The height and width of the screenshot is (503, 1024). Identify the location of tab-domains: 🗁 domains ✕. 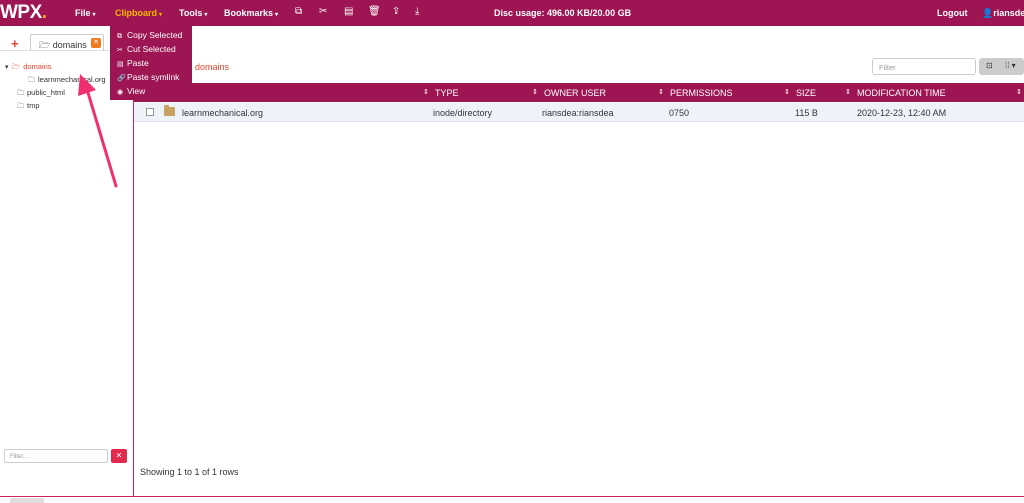
(67, 42).